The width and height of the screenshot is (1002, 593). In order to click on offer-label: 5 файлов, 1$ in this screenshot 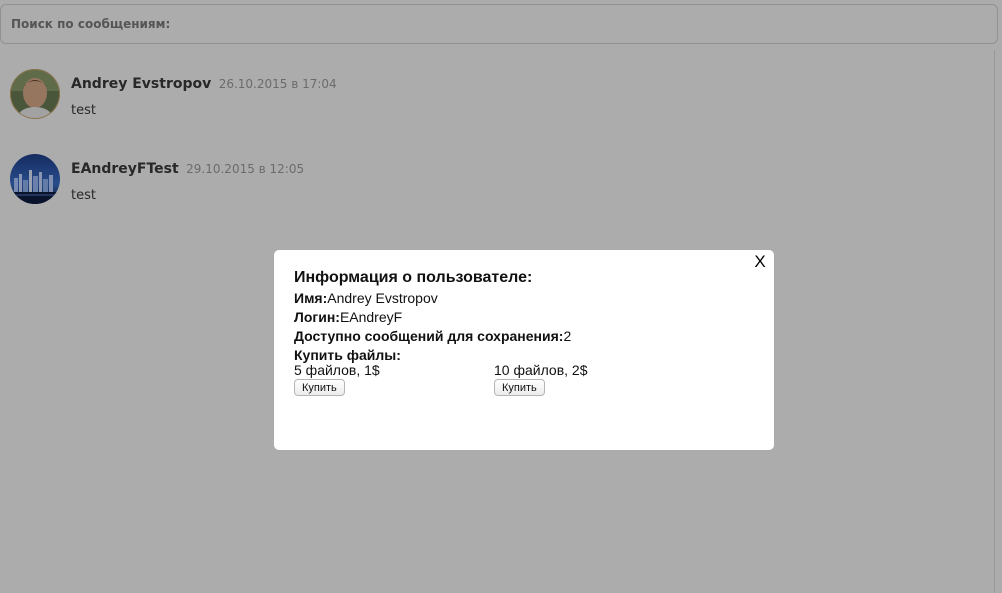, I will do `click(337, 370)`.